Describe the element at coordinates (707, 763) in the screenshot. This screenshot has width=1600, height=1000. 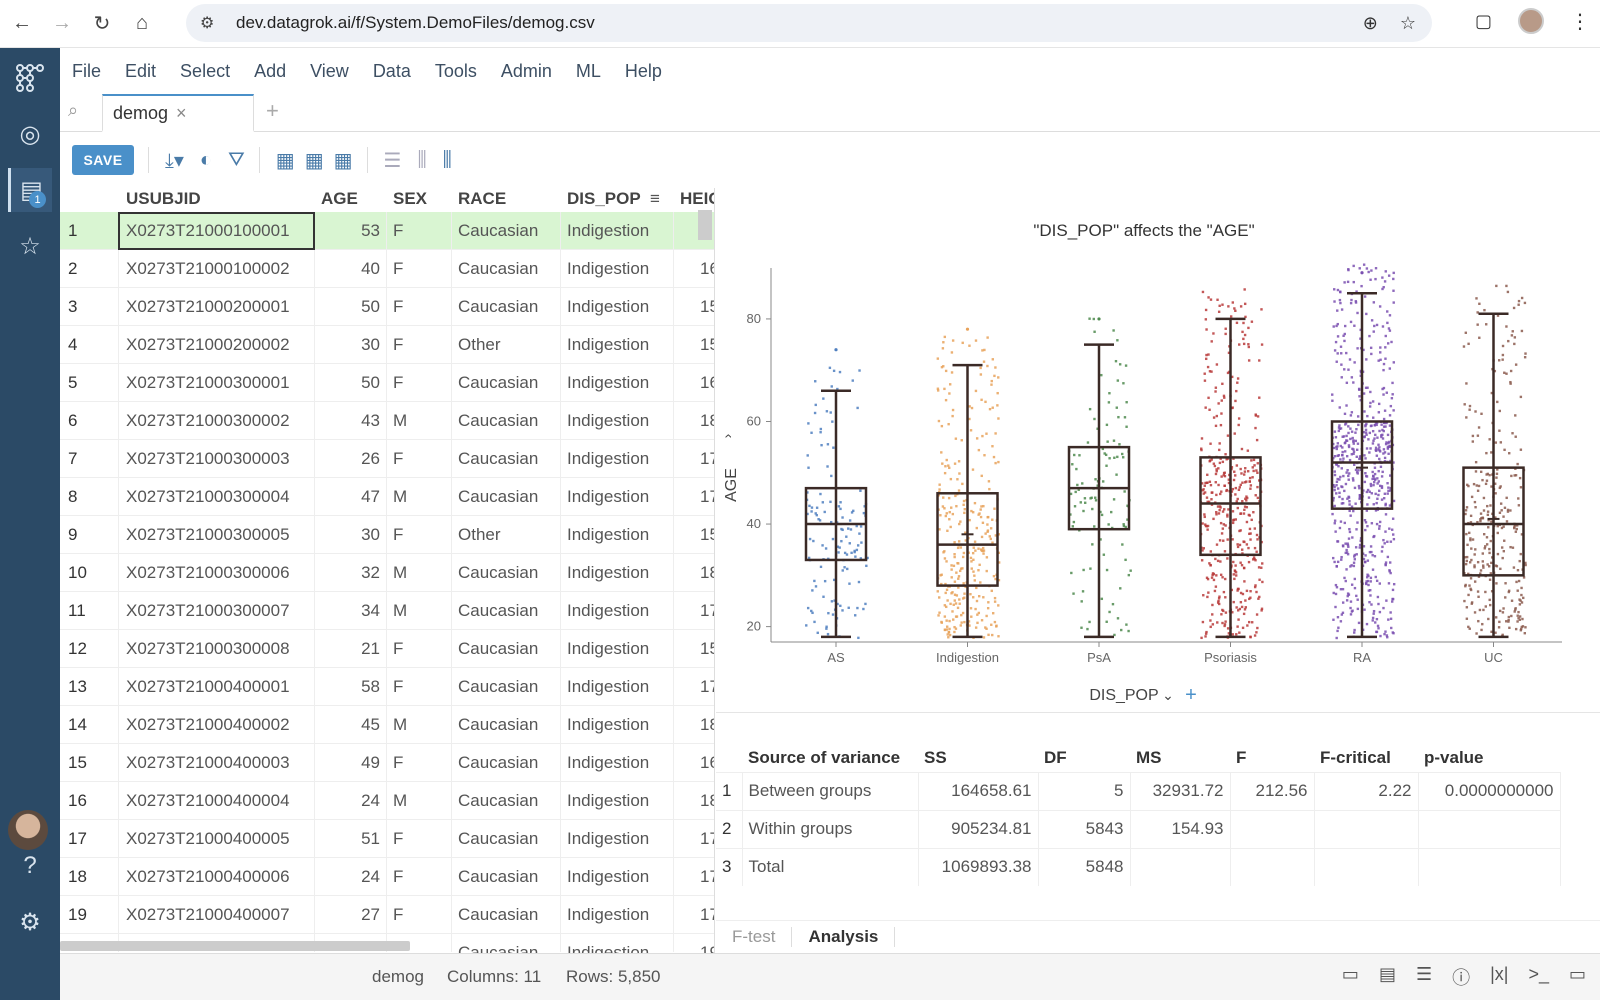
I see `height-cell: 16` at that location.